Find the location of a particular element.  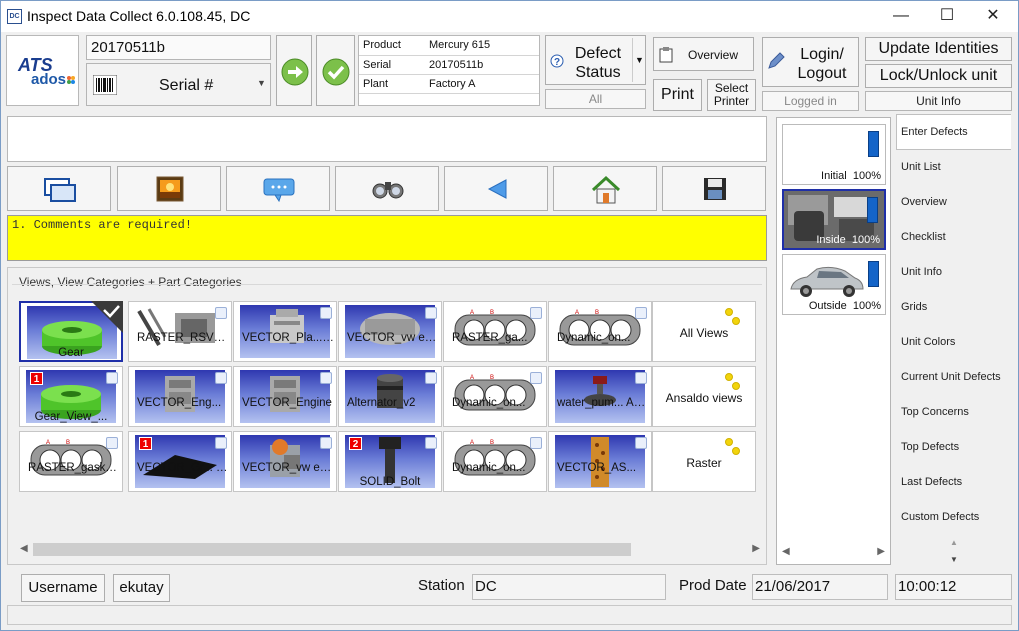

save-button is located at coordinates (714, 188).